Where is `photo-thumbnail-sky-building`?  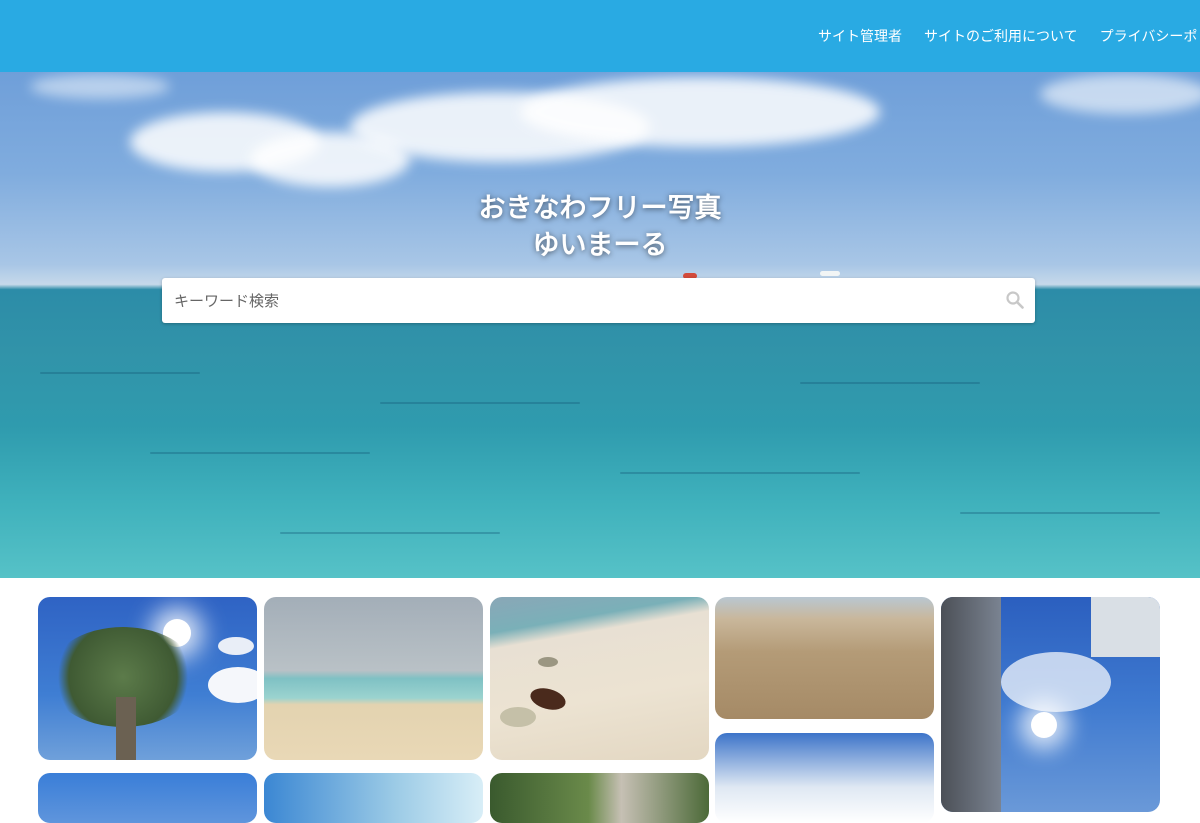
photo-thumbnail-sky-building is located at coordinates (1050, 704).